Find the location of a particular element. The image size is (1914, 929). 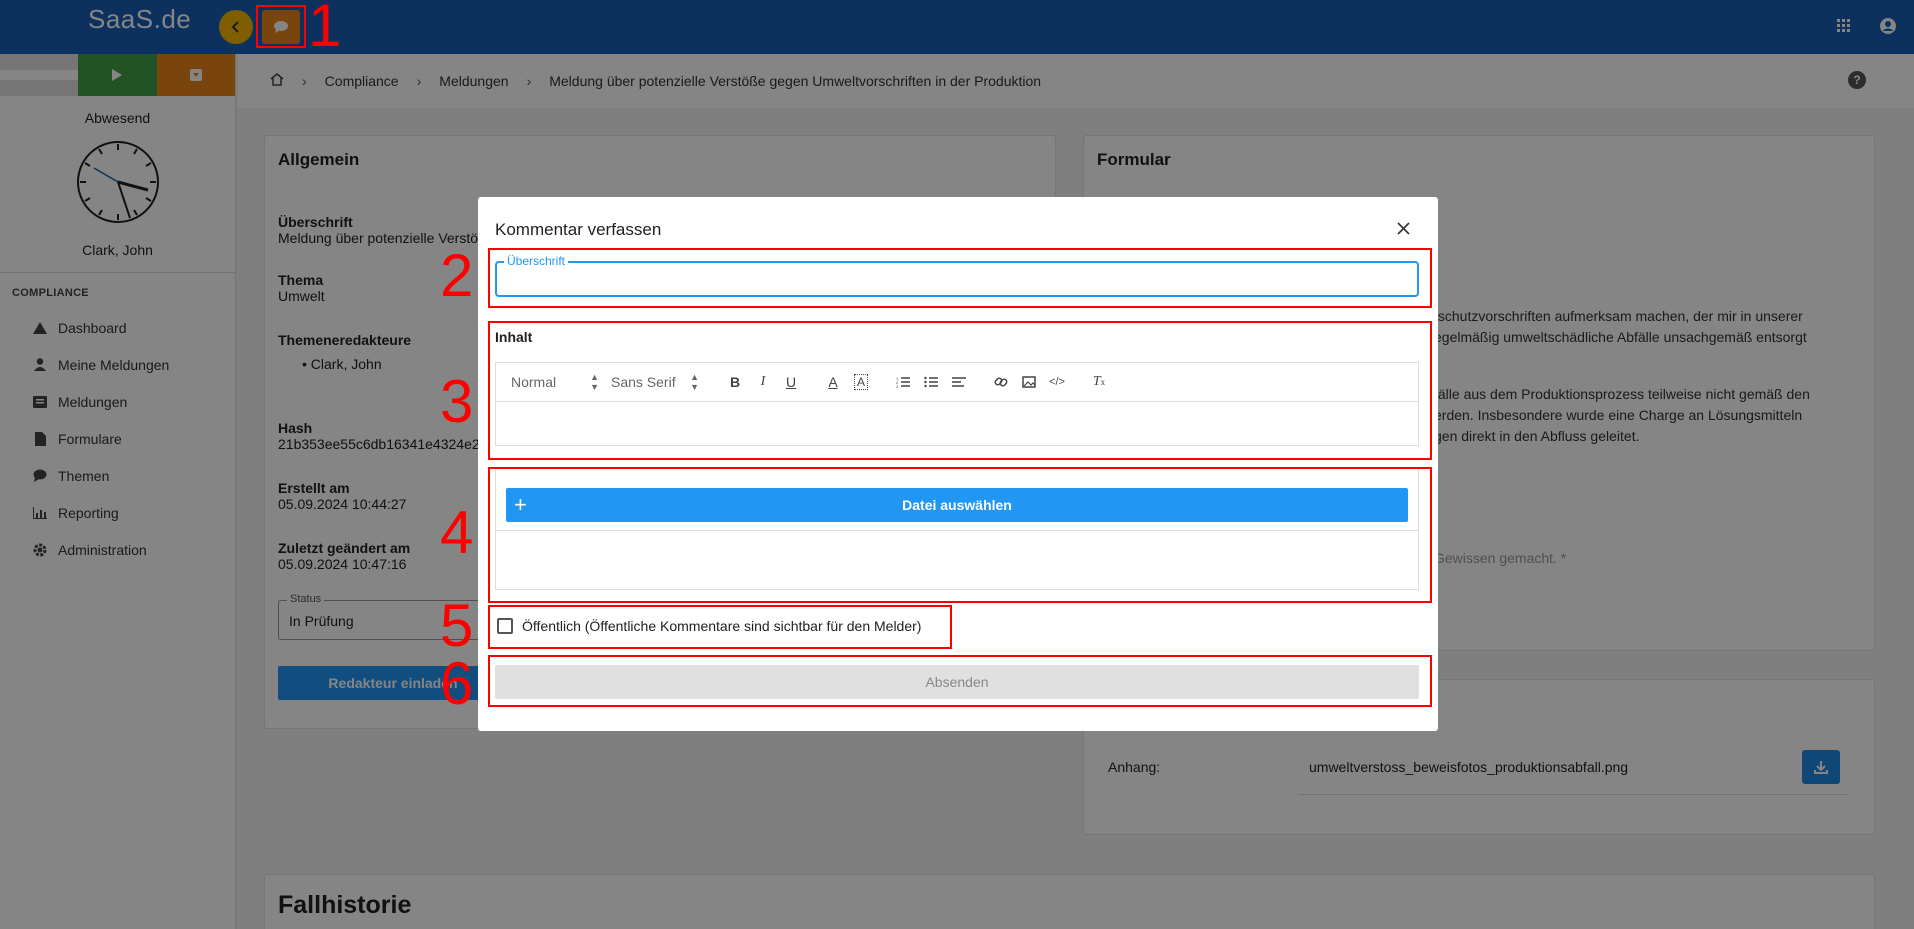

annotation-number-6: 6 is located at coordinates (457, 683).